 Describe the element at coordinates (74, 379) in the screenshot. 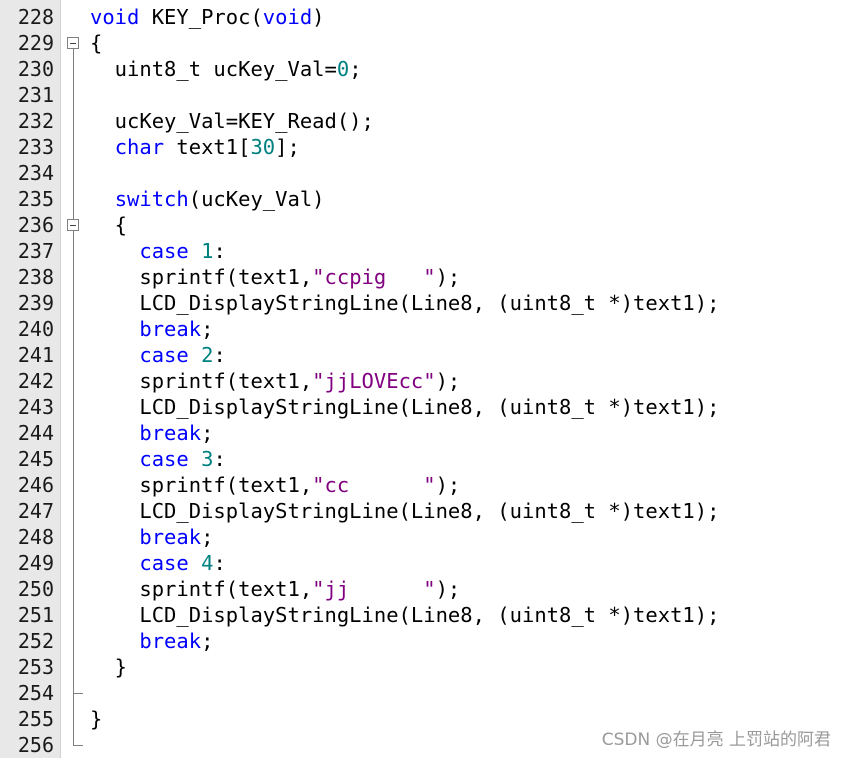

I see `fold-margin` at that location.